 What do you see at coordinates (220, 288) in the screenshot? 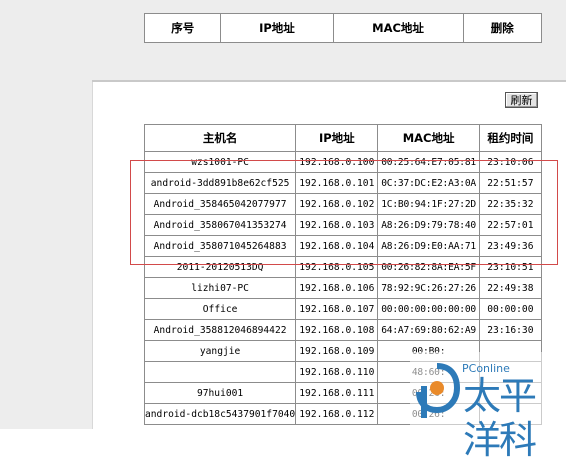
I see `hostname-cell: lizhi07-PC` at bounding box center [220, 288].